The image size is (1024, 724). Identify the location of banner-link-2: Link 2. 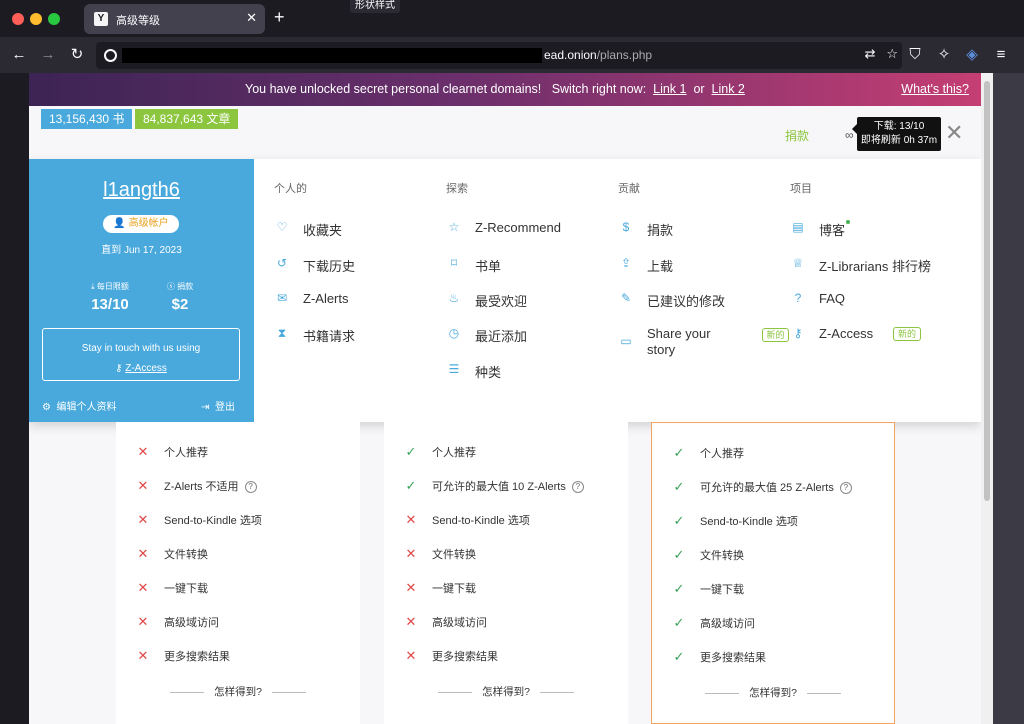
(728, 89).